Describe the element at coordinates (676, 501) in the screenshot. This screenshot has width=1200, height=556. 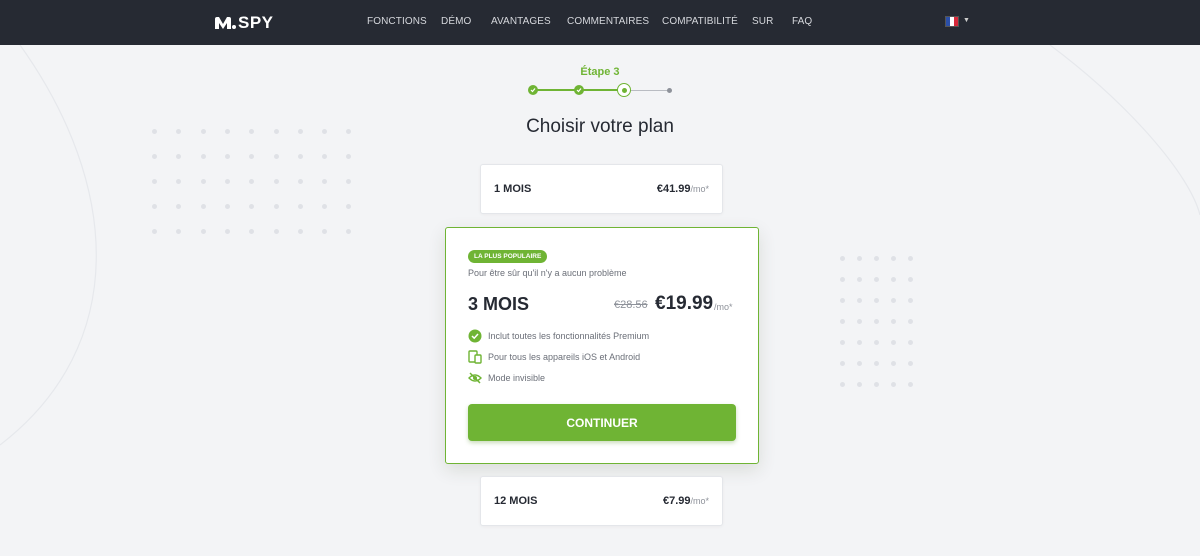
I see `plan-price-value: €7.99` at that location.